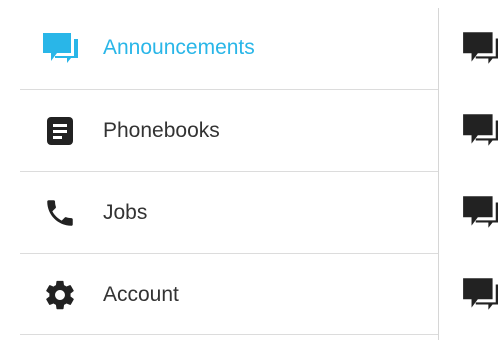 This screenshot has height=340, width=498. What do you see at coordinates (161, 130) in the screenshot?
I see `menu-item-label: Phonebooks` at bounding box center [161, 130].